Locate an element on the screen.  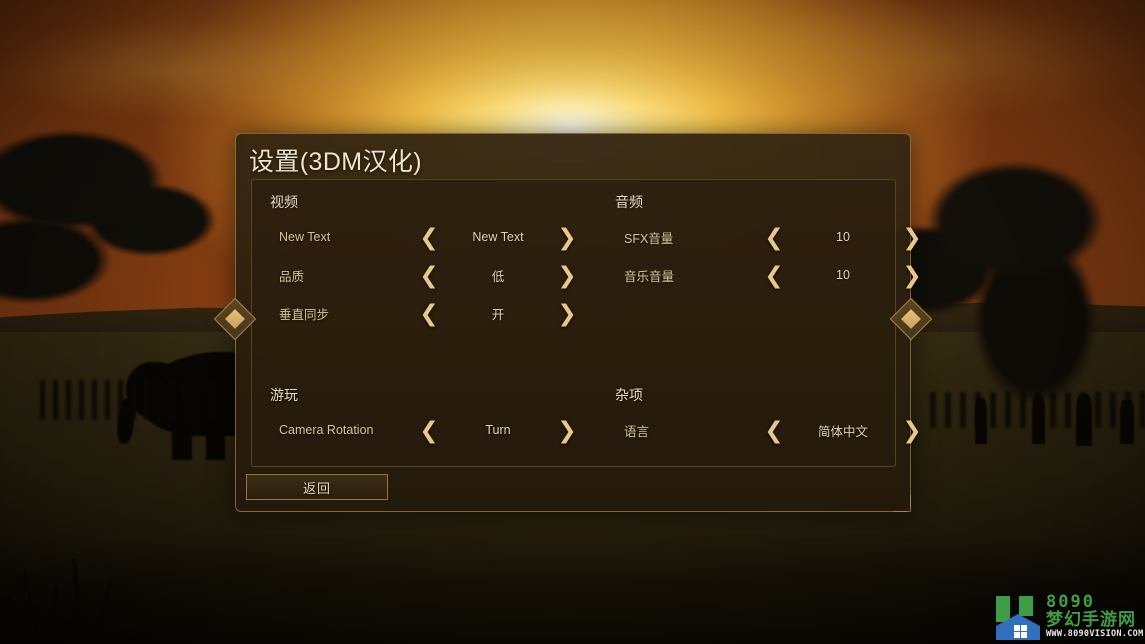
stepper-vsync: ❮ 开 ❯ is located at coordinates (498, 313).